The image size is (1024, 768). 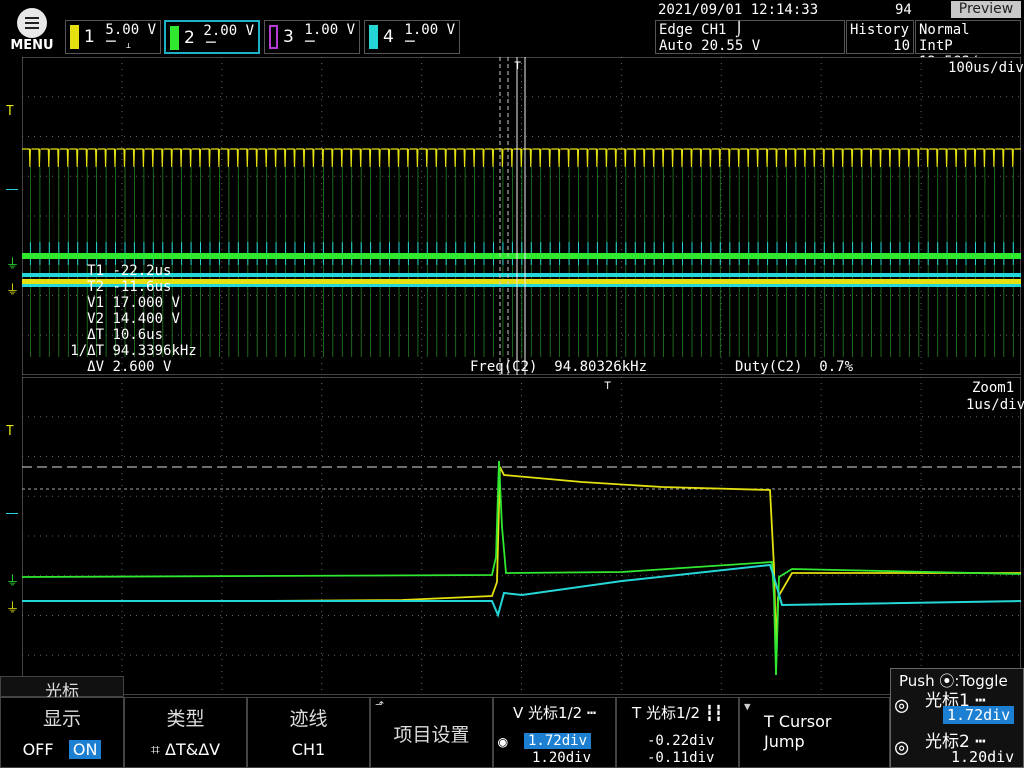 What do you see at coordinates (13, 290) in the screenshot?
I see `ch1-ground-marker: ⏚` at bounding box center [13, 290].